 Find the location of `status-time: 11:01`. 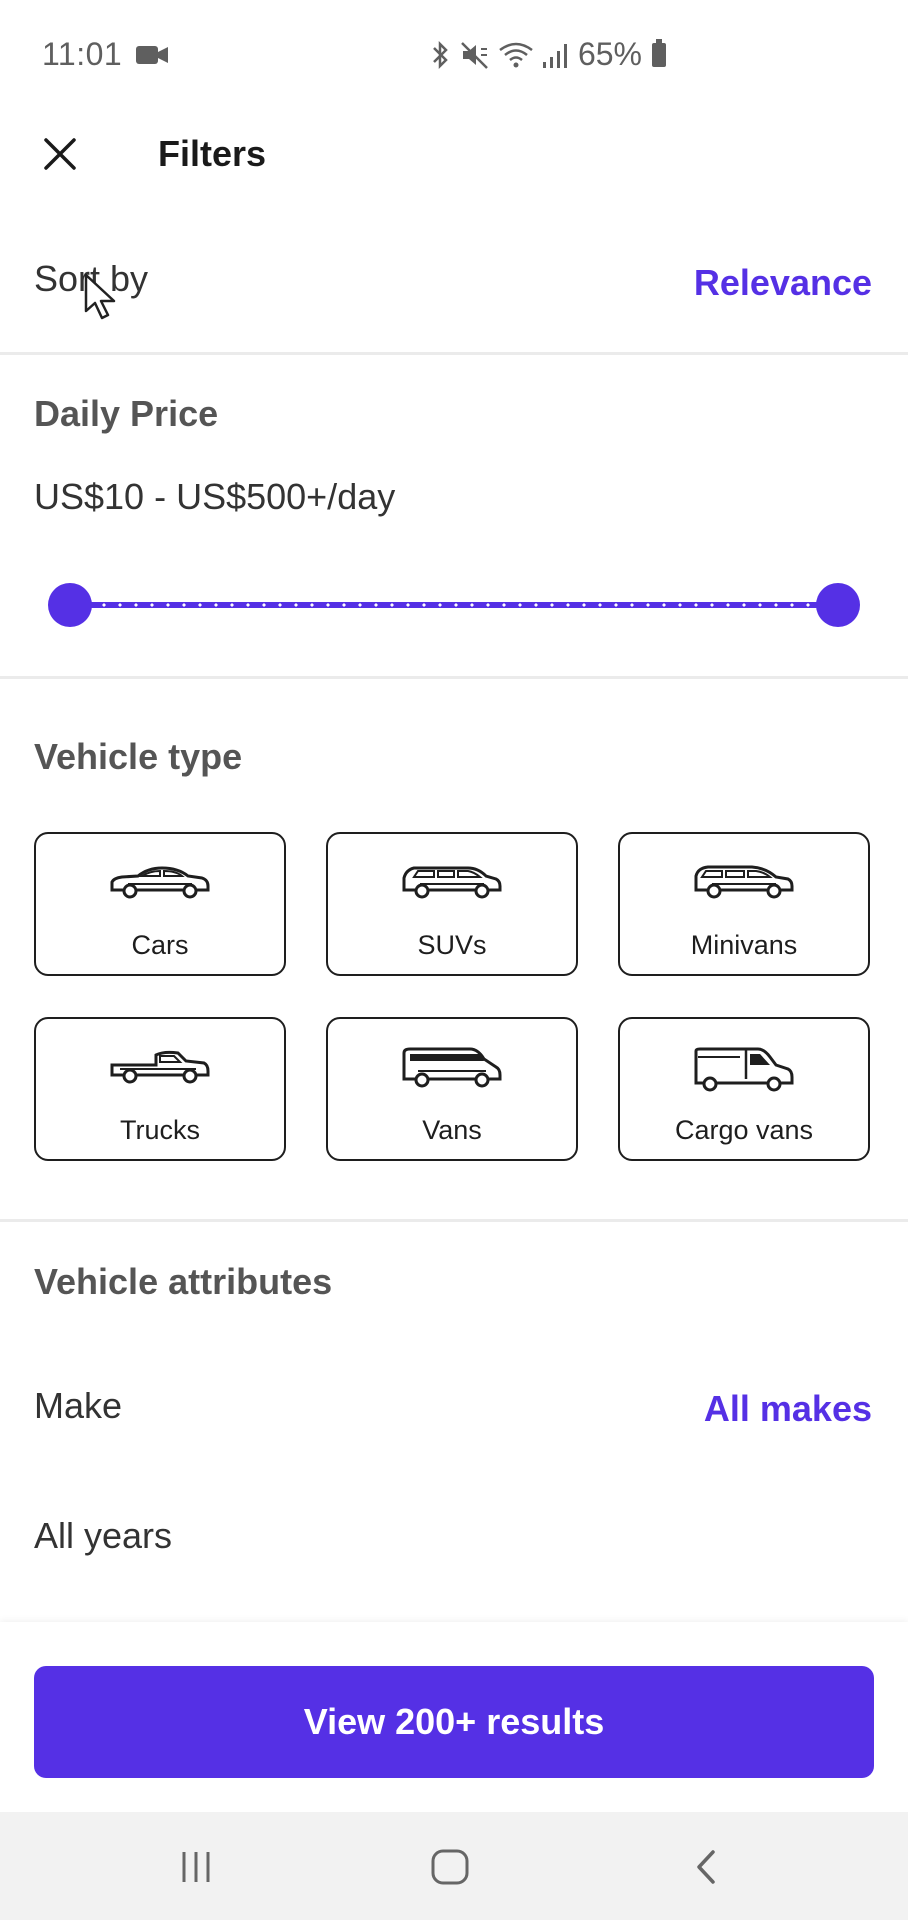

status-time: 11:01 is located at coordinates (82, 54).